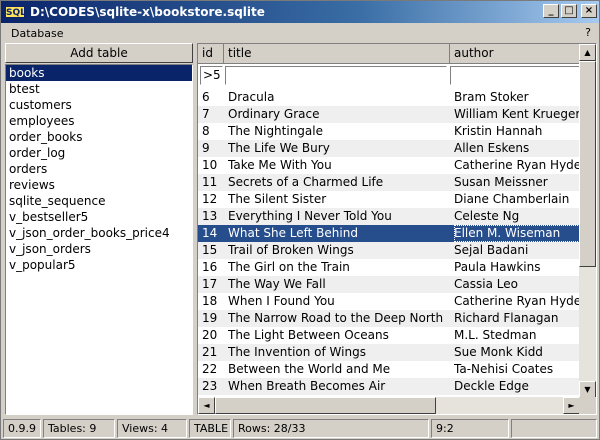  What do you see at coordinates (339, 301) in the screenshot?
I see `cell-title: When I Found You` at bounding box center [339, 301].